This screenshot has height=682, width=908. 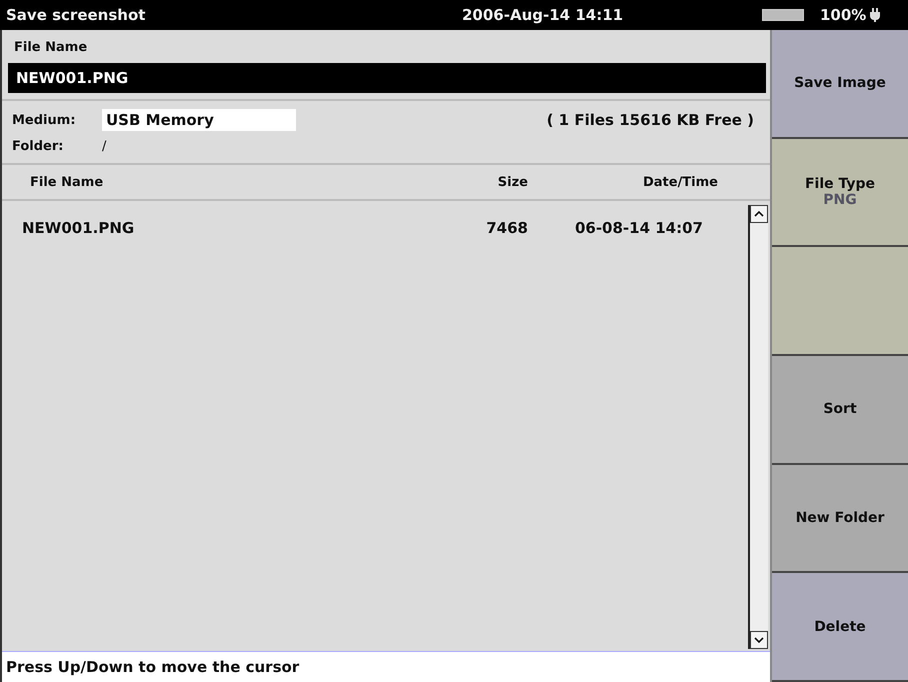 What do you see at coordinates (783, 15) in the screenshot?
I see `battery-icon` at bounding box center [783, 15].